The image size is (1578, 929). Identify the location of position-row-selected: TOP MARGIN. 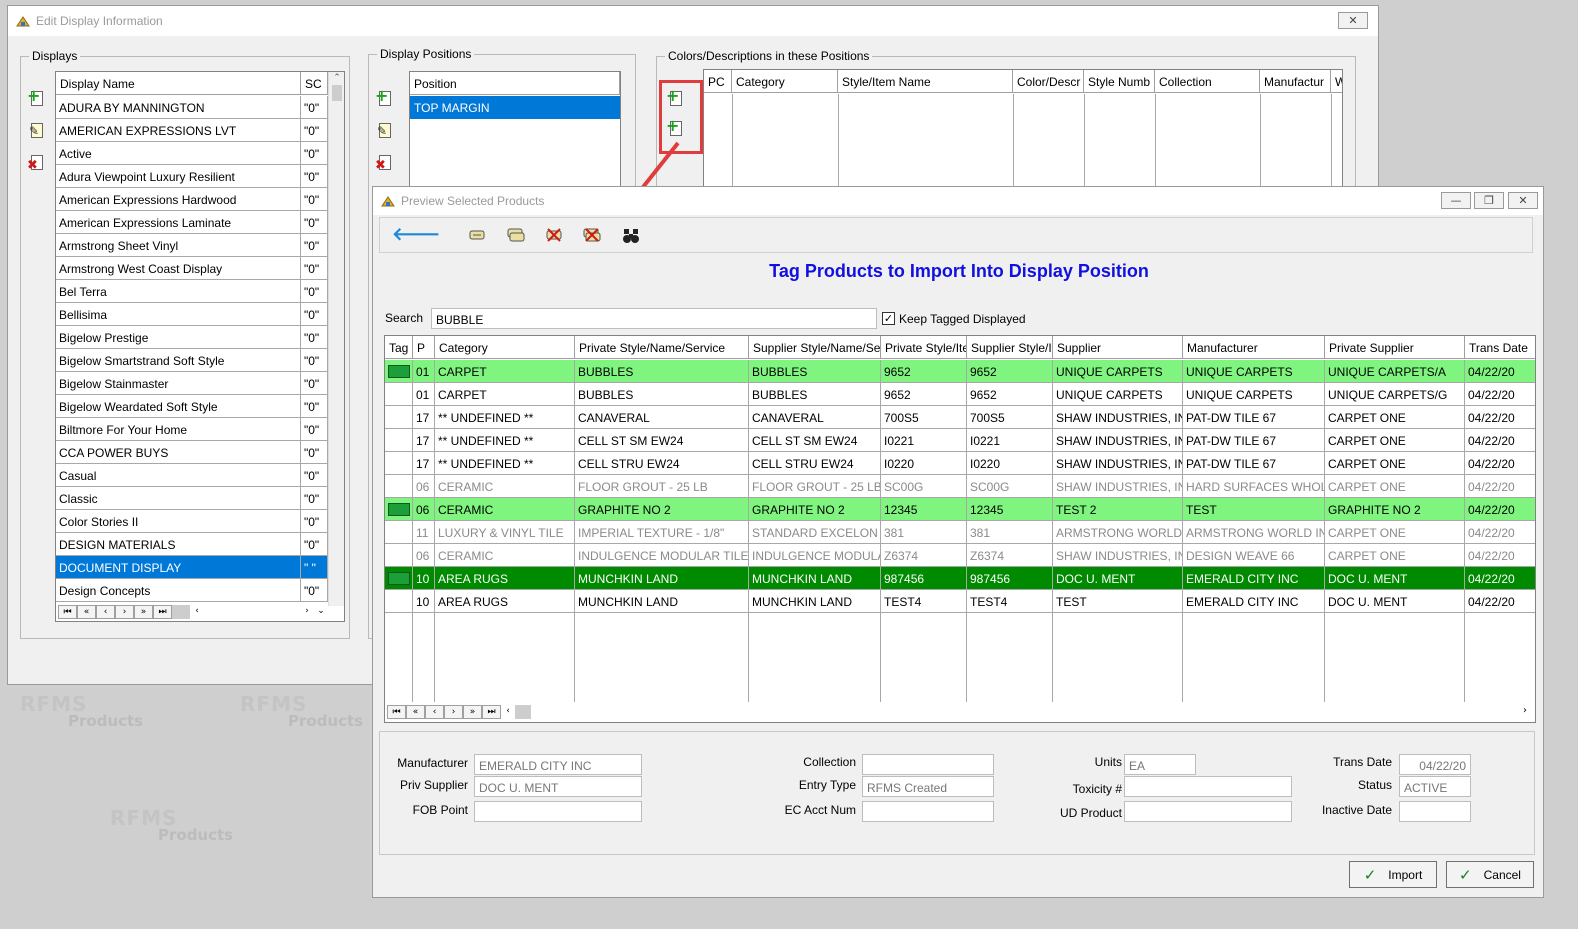
(515, 107).